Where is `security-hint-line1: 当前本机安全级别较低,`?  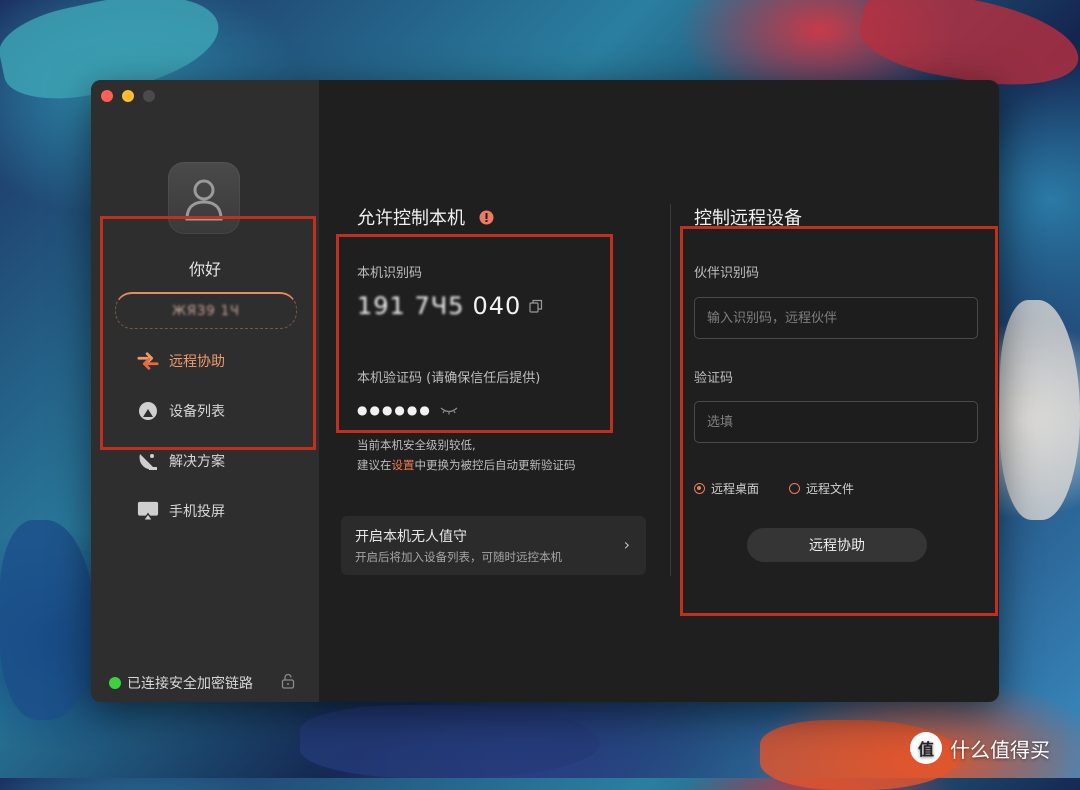 security-hint-line1: 当前本机安全级别较低, is located at coordinates (416, 445).